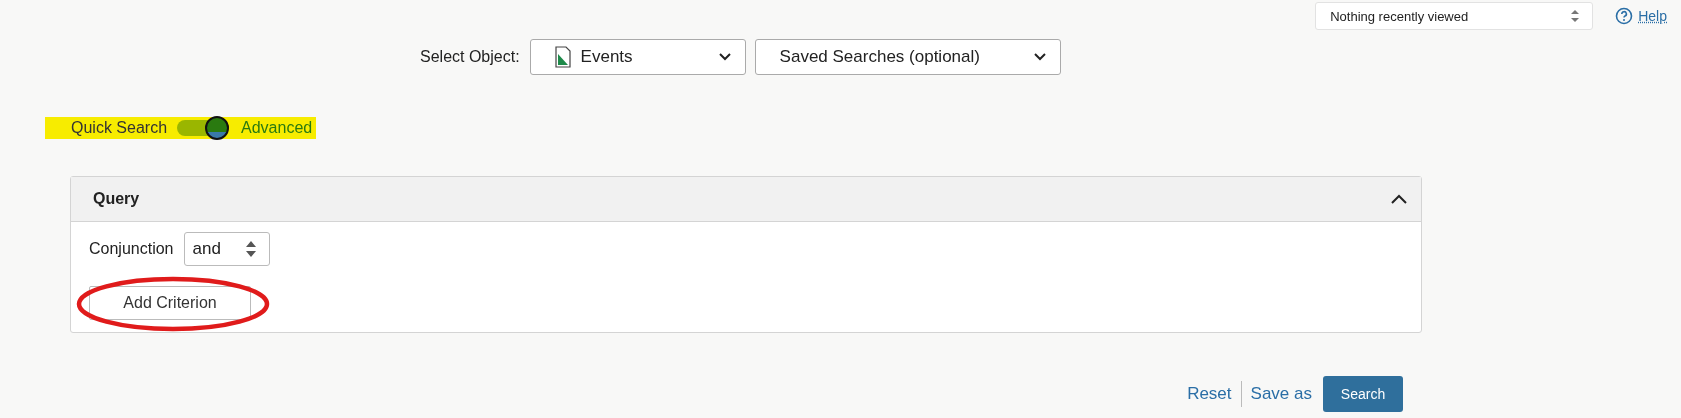 The width and height of the screenshot is (1681, 418). Describe the element at coordinates (116, 199) in the screenshot. I see `query-title: Query` at that location.